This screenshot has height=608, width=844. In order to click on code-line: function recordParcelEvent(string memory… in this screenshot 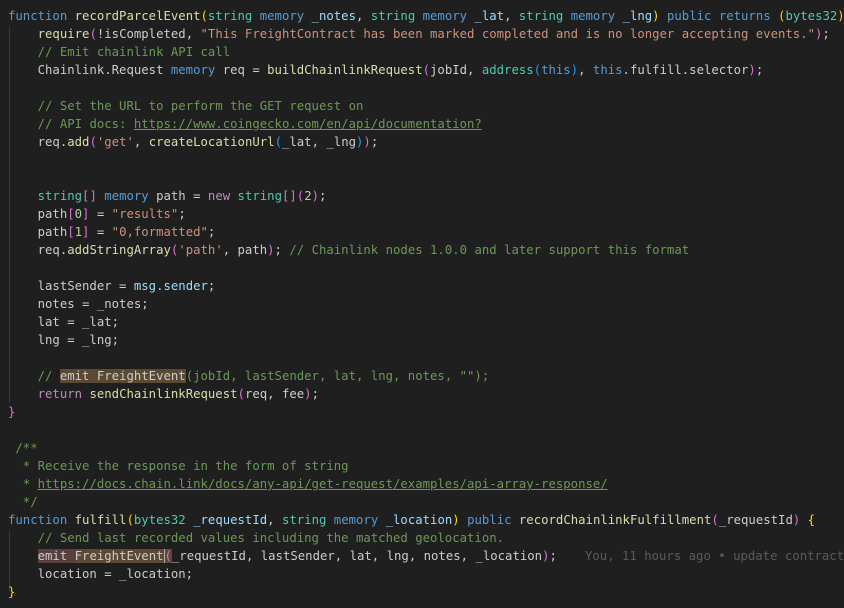, I will do `click(426, 16)`.